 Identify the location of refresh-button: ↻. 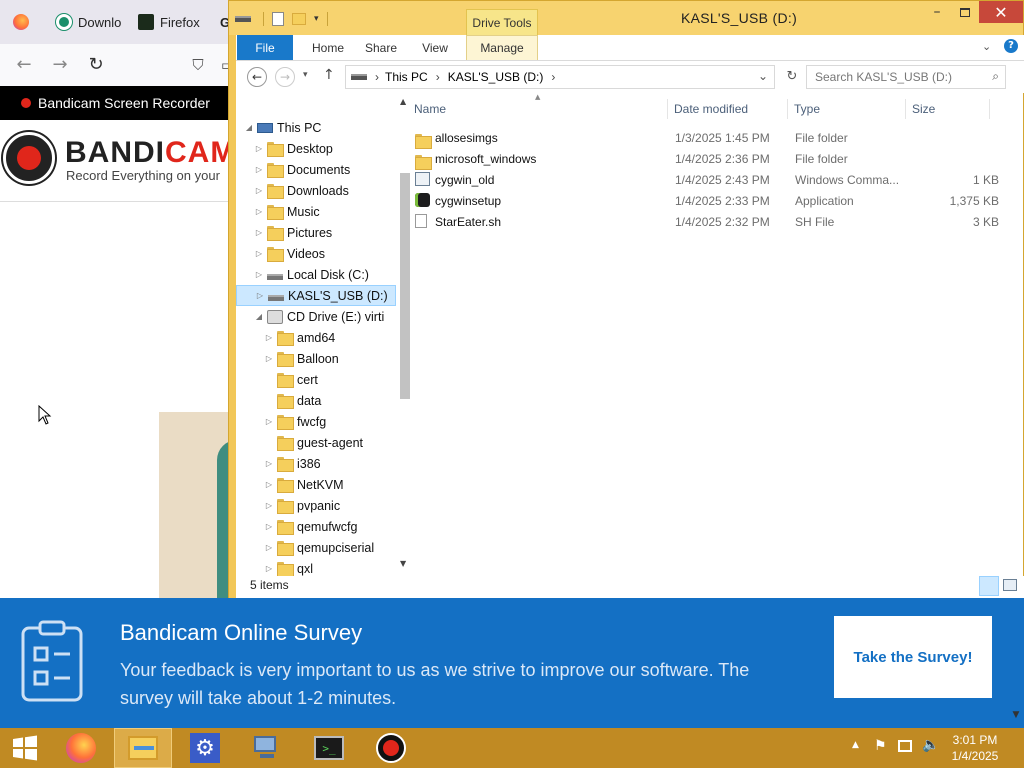
(792, 78).